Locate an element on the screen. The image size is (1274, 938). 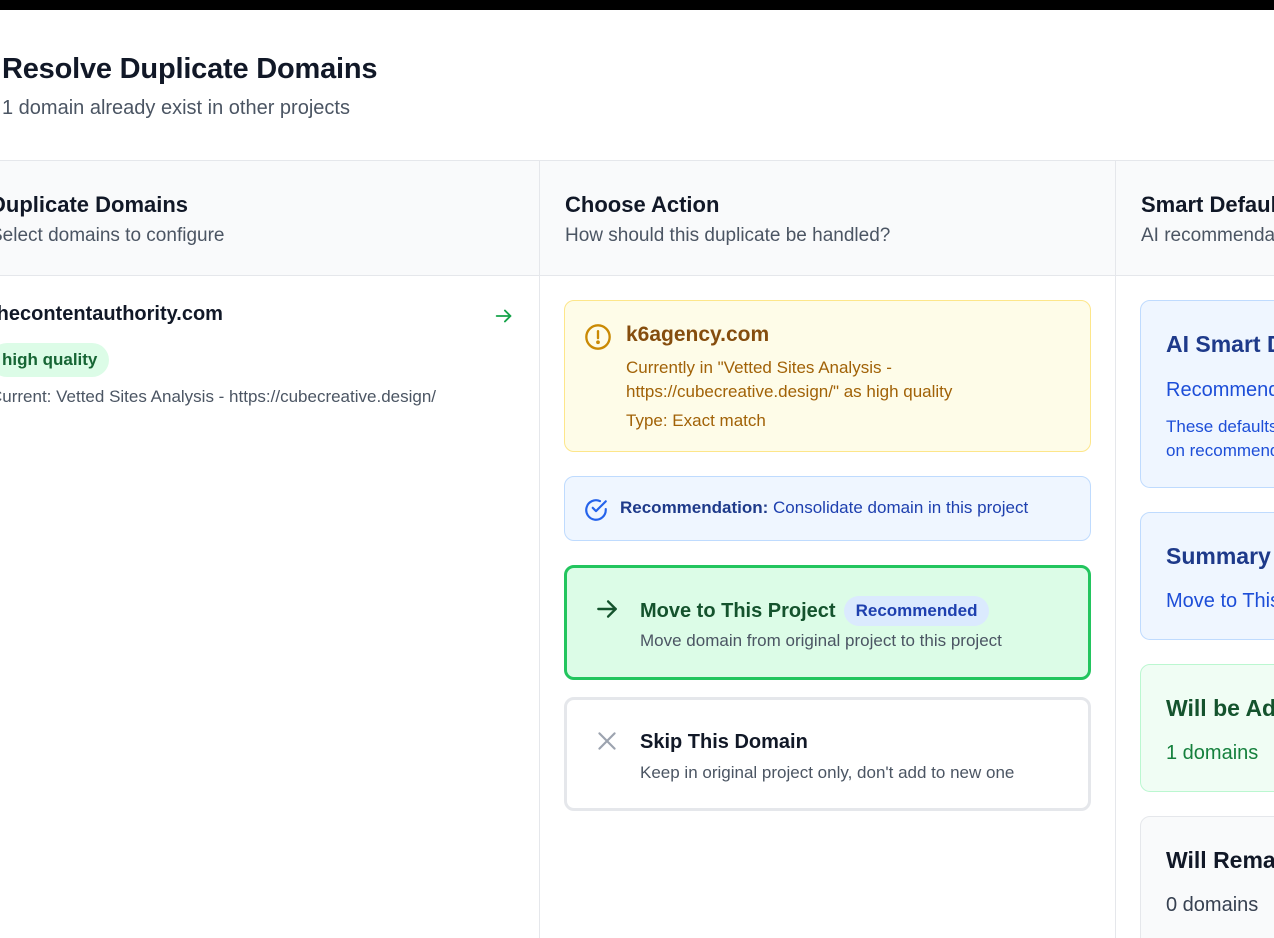
will-remain-title: Will Remain is located at coordinates (1220, 860).